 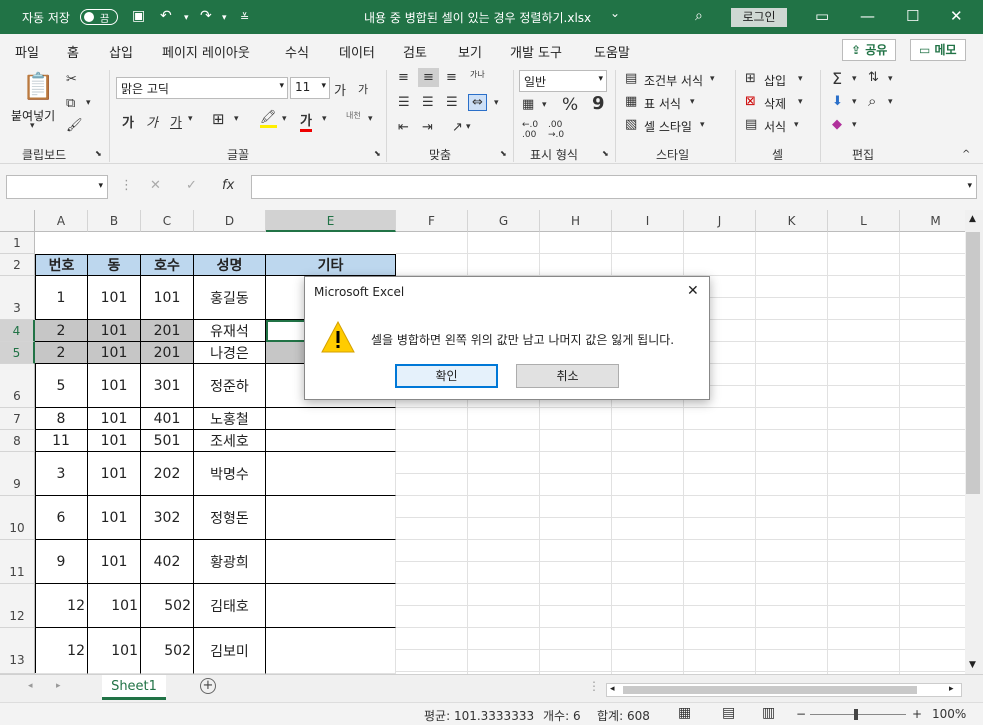 What do you see at coordinates (496, 103) in the screenshot?
I see `merge-dropdown-icon: ▾` at bounding box center [496, 103].